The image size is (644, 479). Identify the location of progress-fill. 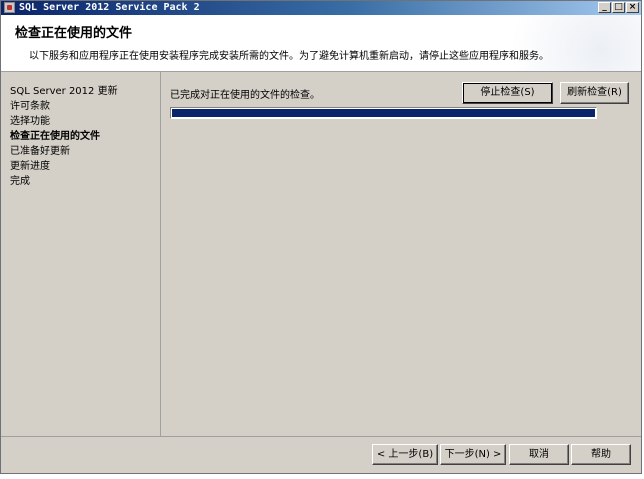
(383, 113).